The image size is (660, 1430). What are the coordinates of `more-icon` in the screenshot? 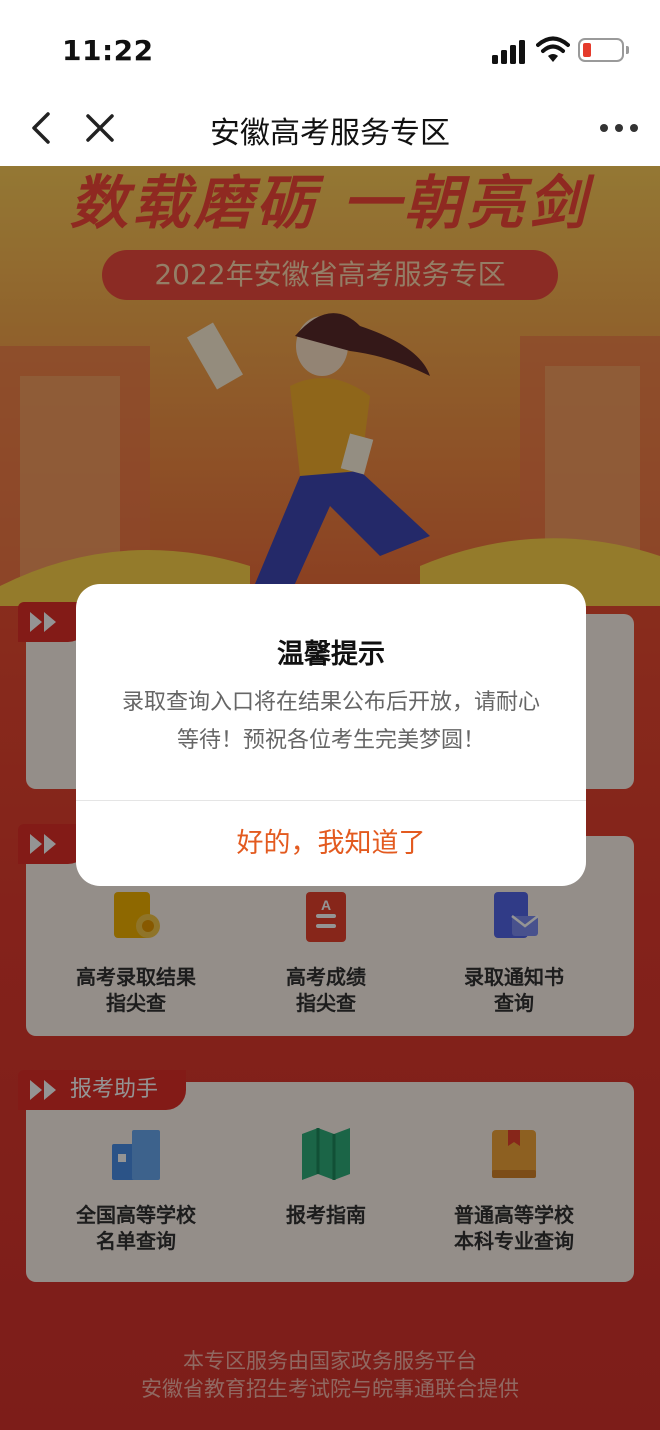 It's located at (620, 129).